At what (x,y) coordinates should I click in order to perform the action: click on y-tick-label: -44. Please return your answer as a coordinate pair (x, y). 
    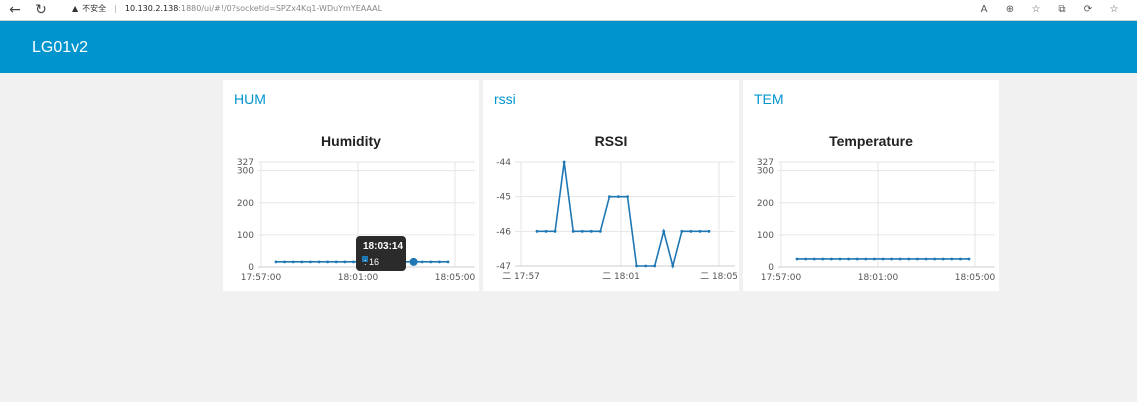
    Looking at the image, I should click on (503, 163).